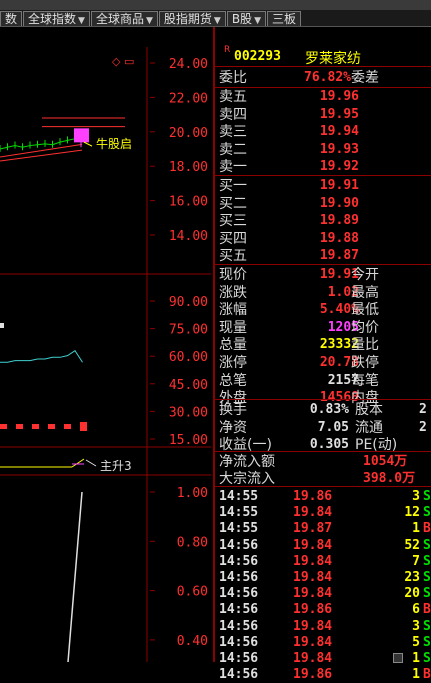  I want to click on market-tab-label: 数, so click(11, 19).